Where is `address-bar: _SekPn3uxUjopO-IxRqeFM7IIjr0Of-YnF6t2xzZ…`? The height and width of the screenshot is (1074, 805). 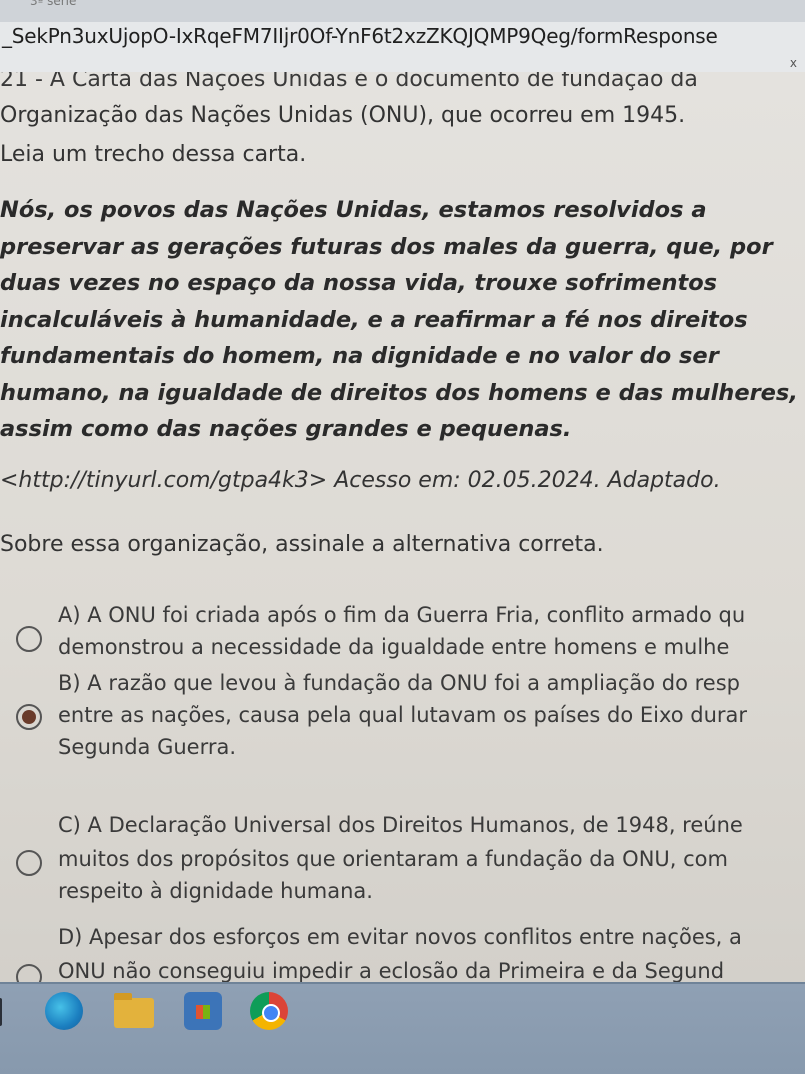 address-bar: _SekPn3uxUjopO-IxRqeFM7IIjr0Of-YnF6t2xzZ… is located at coordinates (402, 47).